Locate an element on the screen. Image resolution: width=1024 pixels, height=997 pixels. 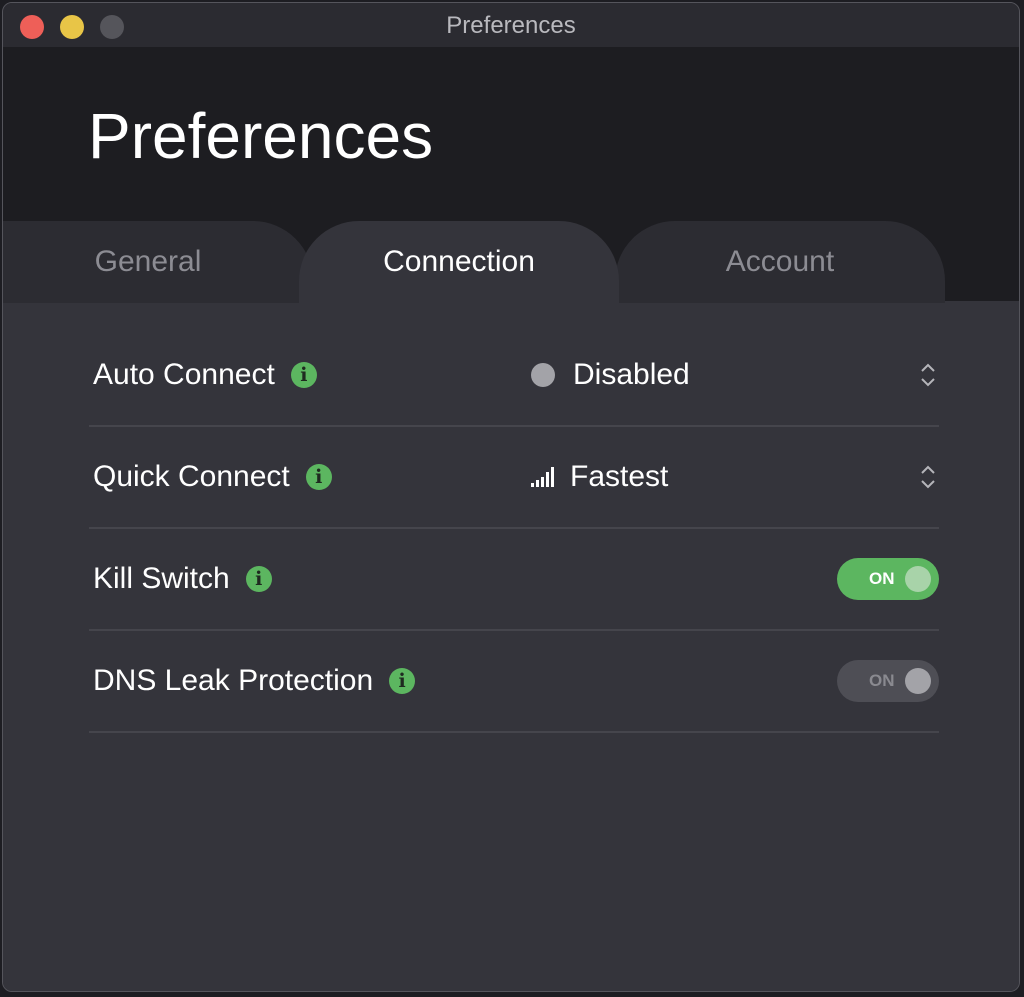
window-title: Preferences is located at coordinates (511, 25).